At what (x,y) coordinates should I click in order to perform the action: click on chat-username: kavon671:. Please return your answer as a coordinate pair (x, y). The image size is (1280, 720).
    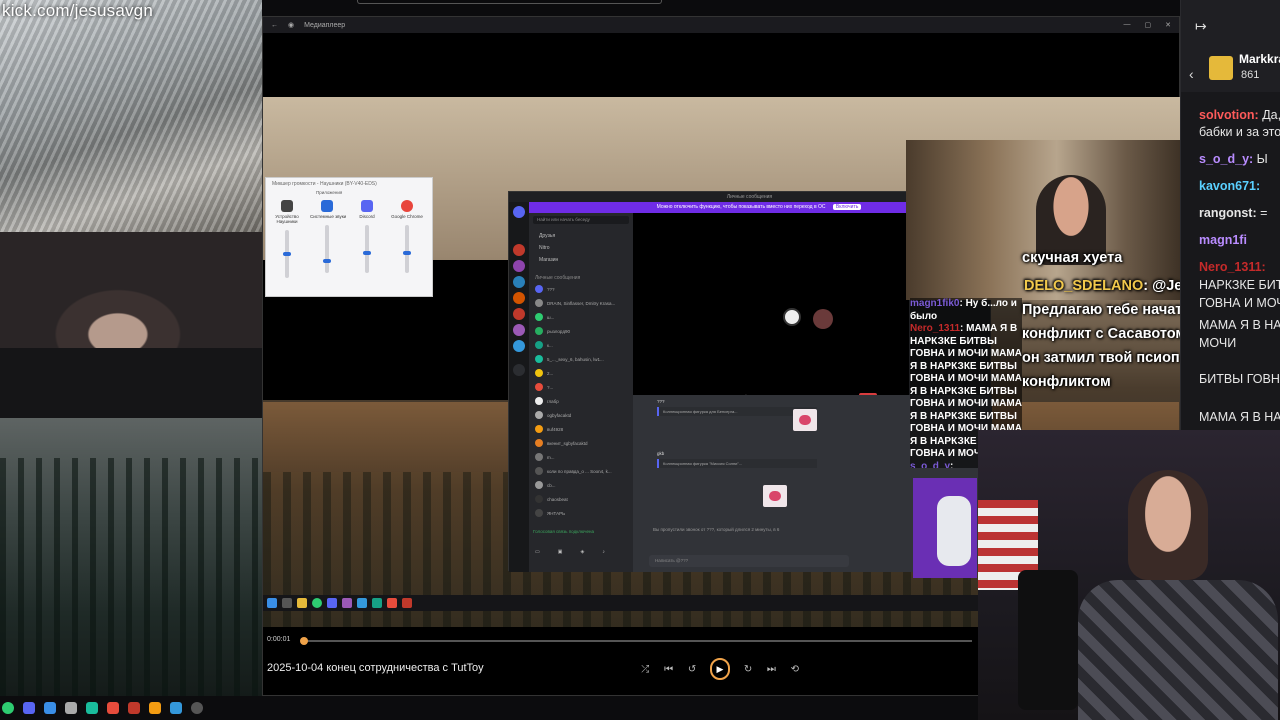
    Looking at the image, I should click on (1229, 186).